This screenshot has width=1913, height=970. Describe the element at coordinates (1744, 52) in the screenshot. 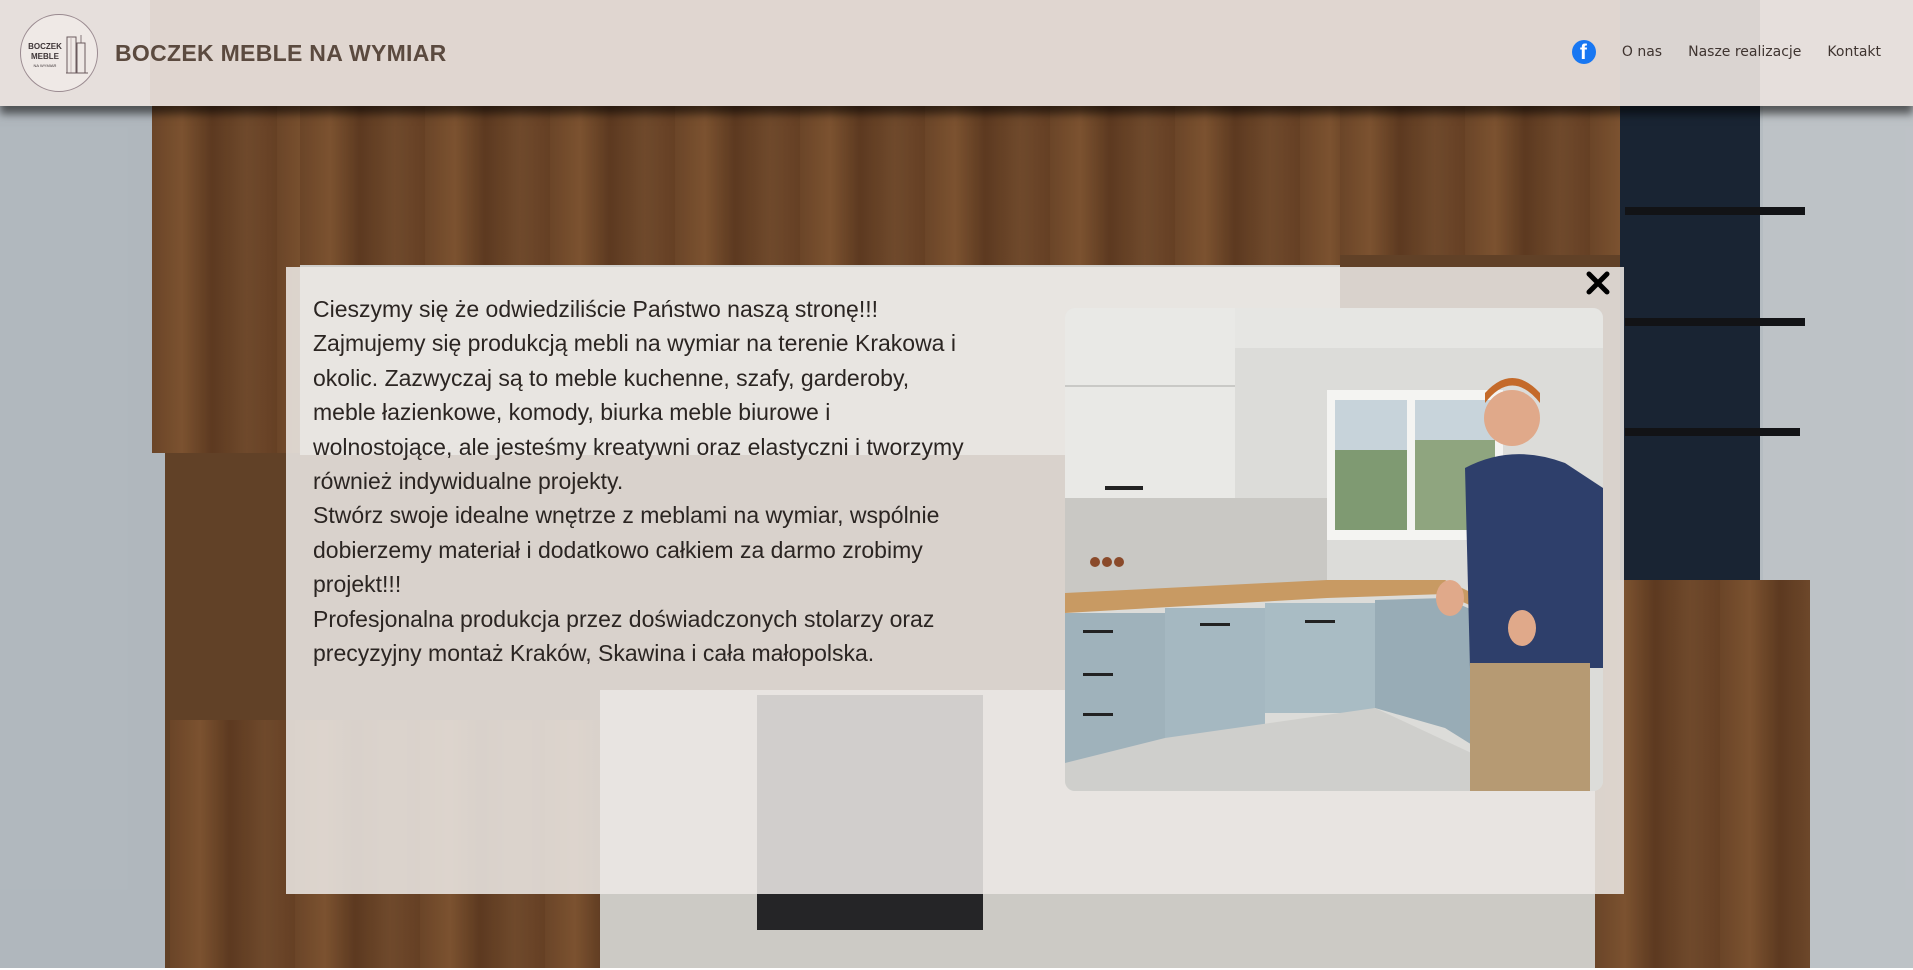

I see `nav-link-realizations: Nasze realizacje` at that location.